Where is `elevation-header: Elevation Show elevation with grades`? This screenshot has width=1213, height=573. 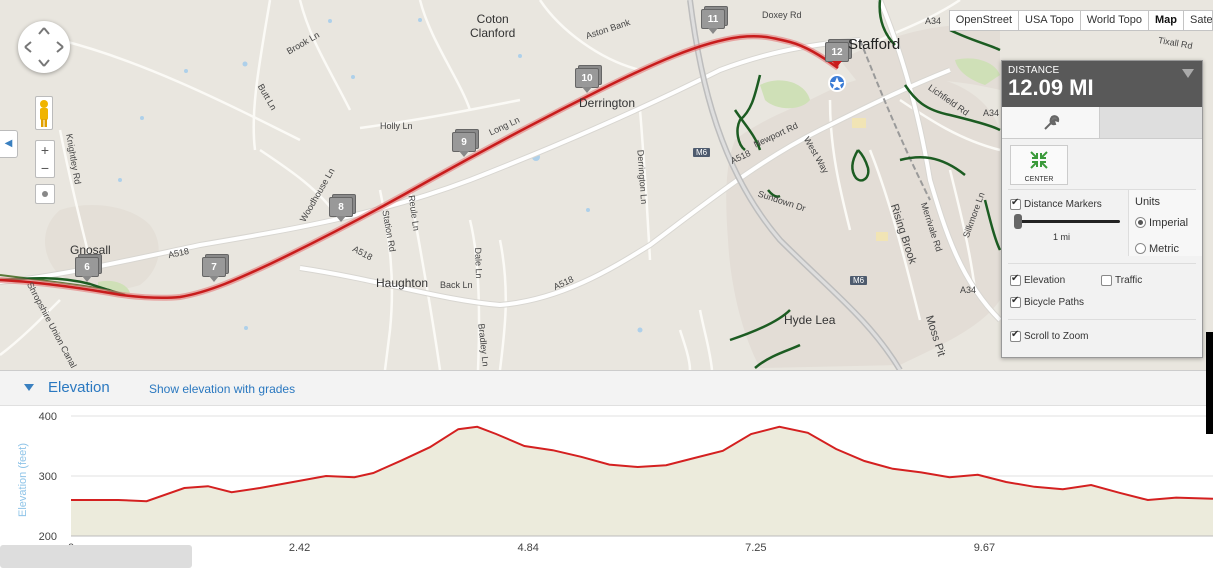 elevation-header: Elevation Show elevation with grades is located at coordinates (606, 388).